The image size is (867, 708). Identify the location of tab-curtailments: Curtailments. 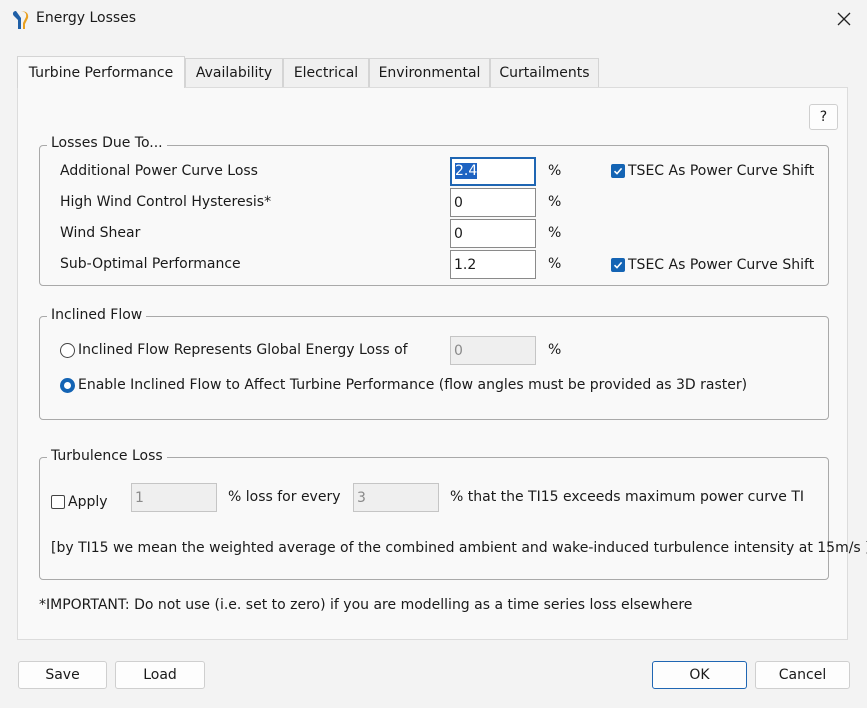
(544, 72).